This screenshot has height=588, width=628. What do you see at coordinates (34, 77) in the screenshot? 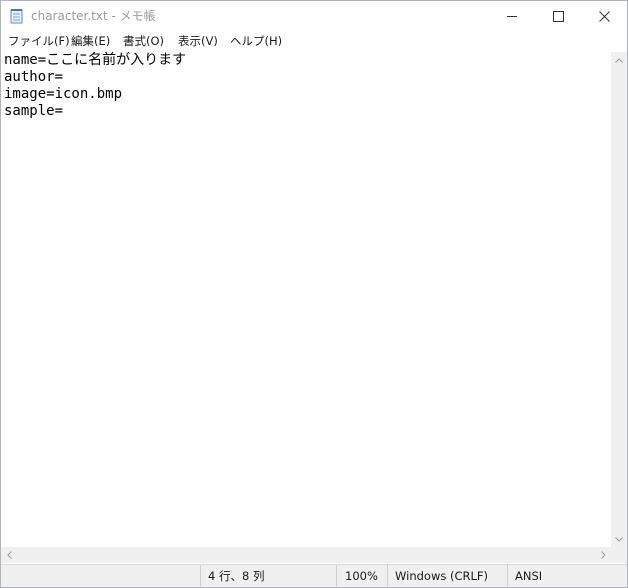
I see `editor-line: author=` at bounding box center [34, 77].